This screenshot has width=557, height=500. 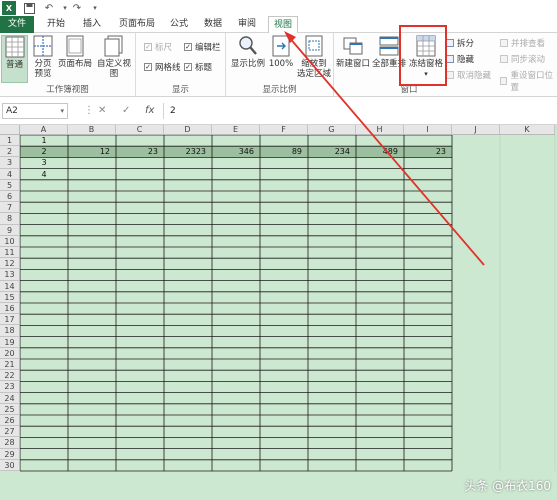 What do you see at coordinates (10, 275) in the screenshot?
I see `row-header-13: 13` at bounding box center [10, 275].